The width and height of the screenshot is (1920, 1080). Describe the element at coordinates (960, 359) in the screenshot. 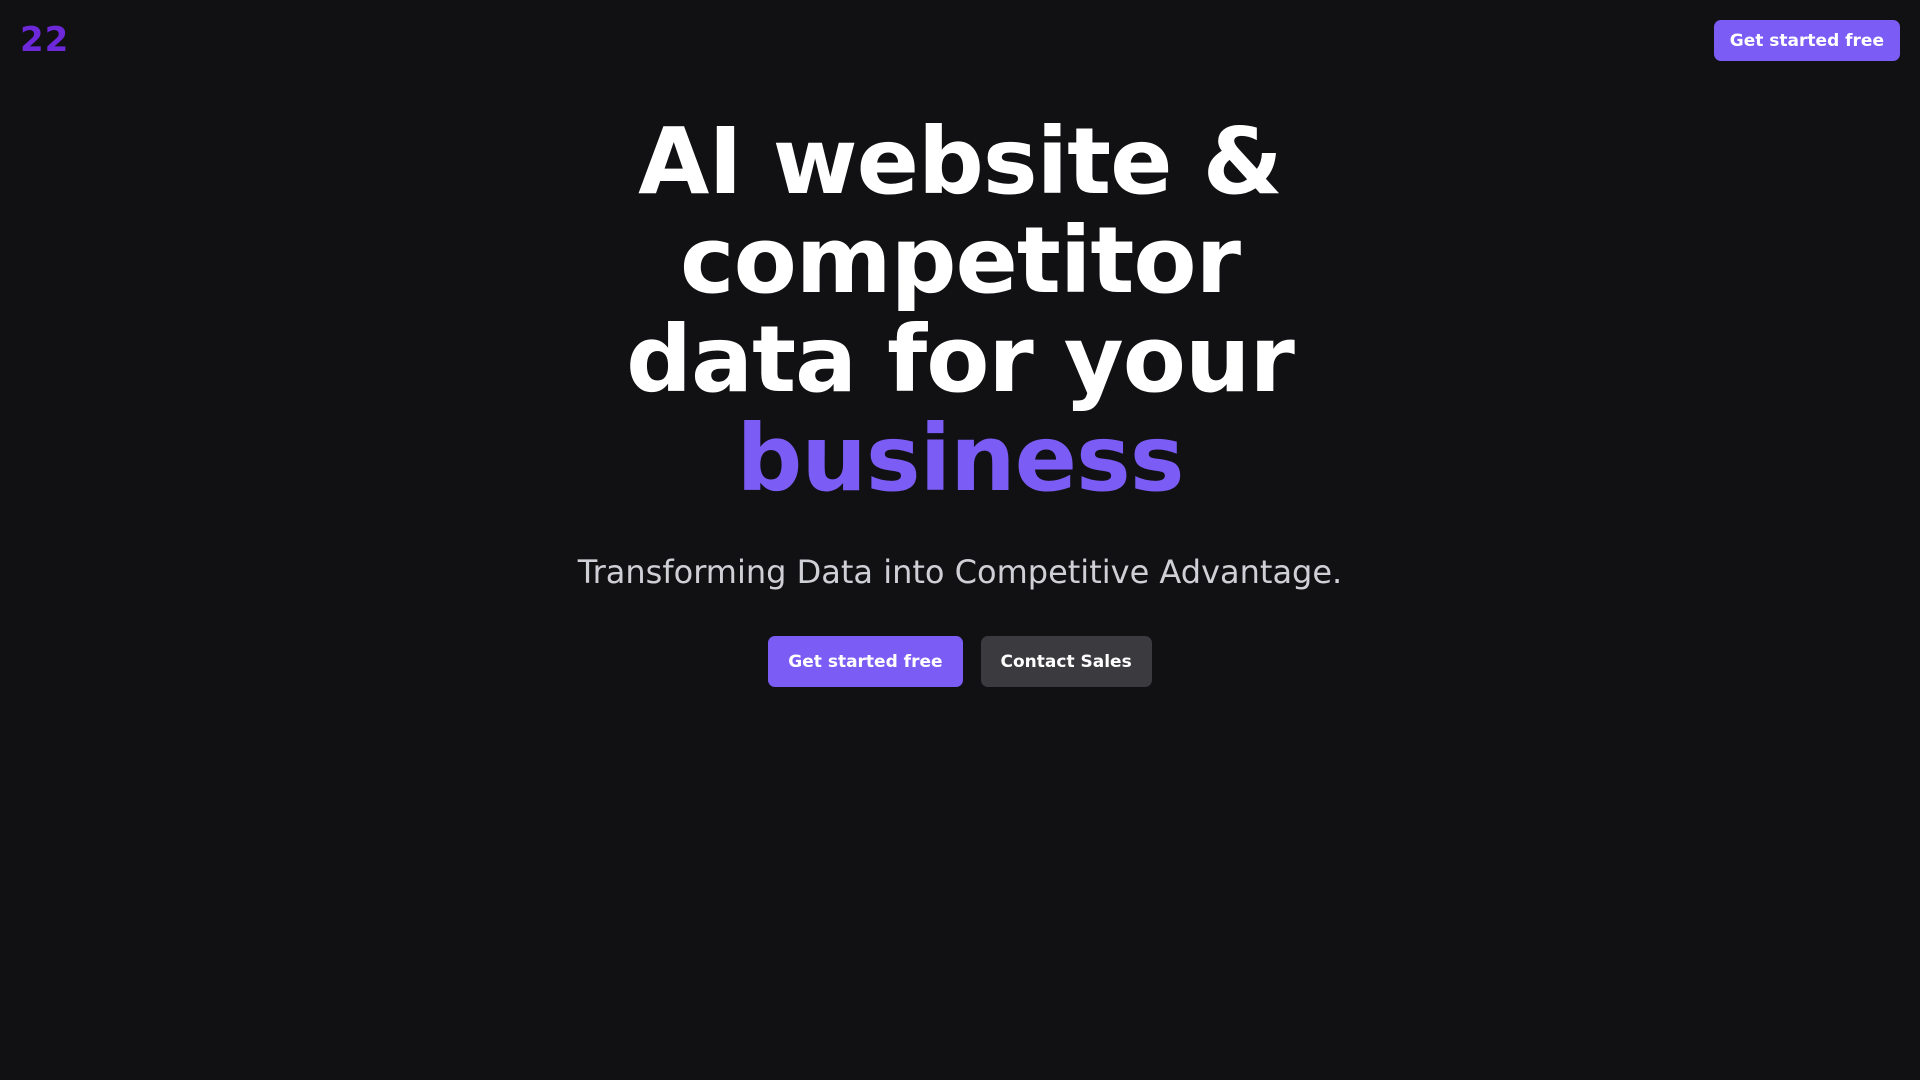

I see `headline-line-3: data for your` at that location.